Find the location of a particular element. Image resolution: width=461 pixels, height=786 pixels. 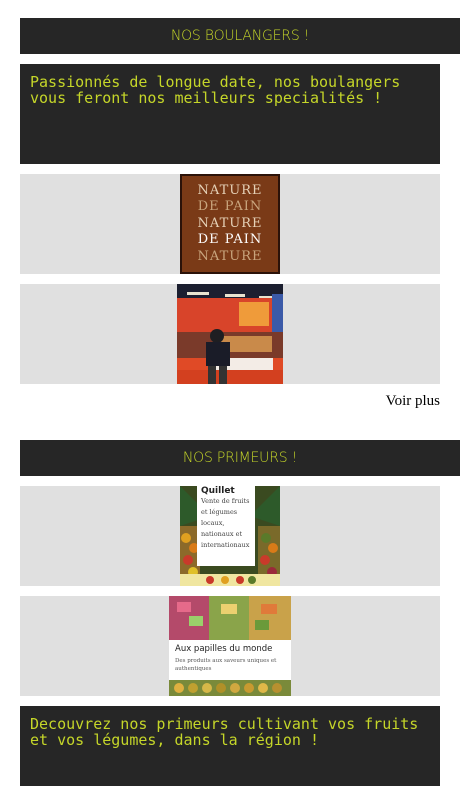

nature-de-pain-logo: NATURE DE PAIN NATURE DE PAIN NATURE is located at coordinates (230, 224).